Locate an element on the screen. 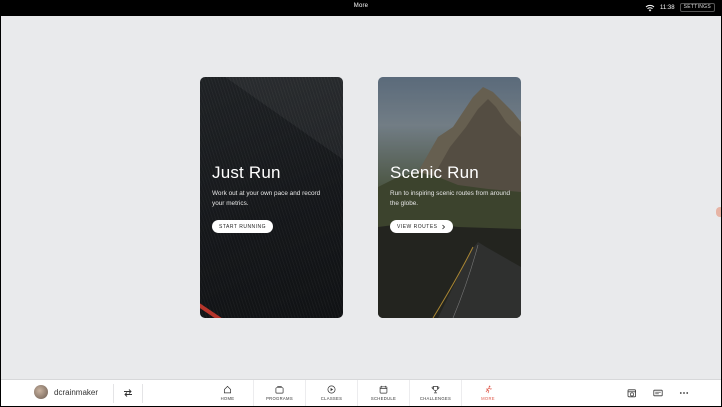 Image resolution: width=722 pixels, height=407 pixels. play-icon is located at coordinates (331, 389).